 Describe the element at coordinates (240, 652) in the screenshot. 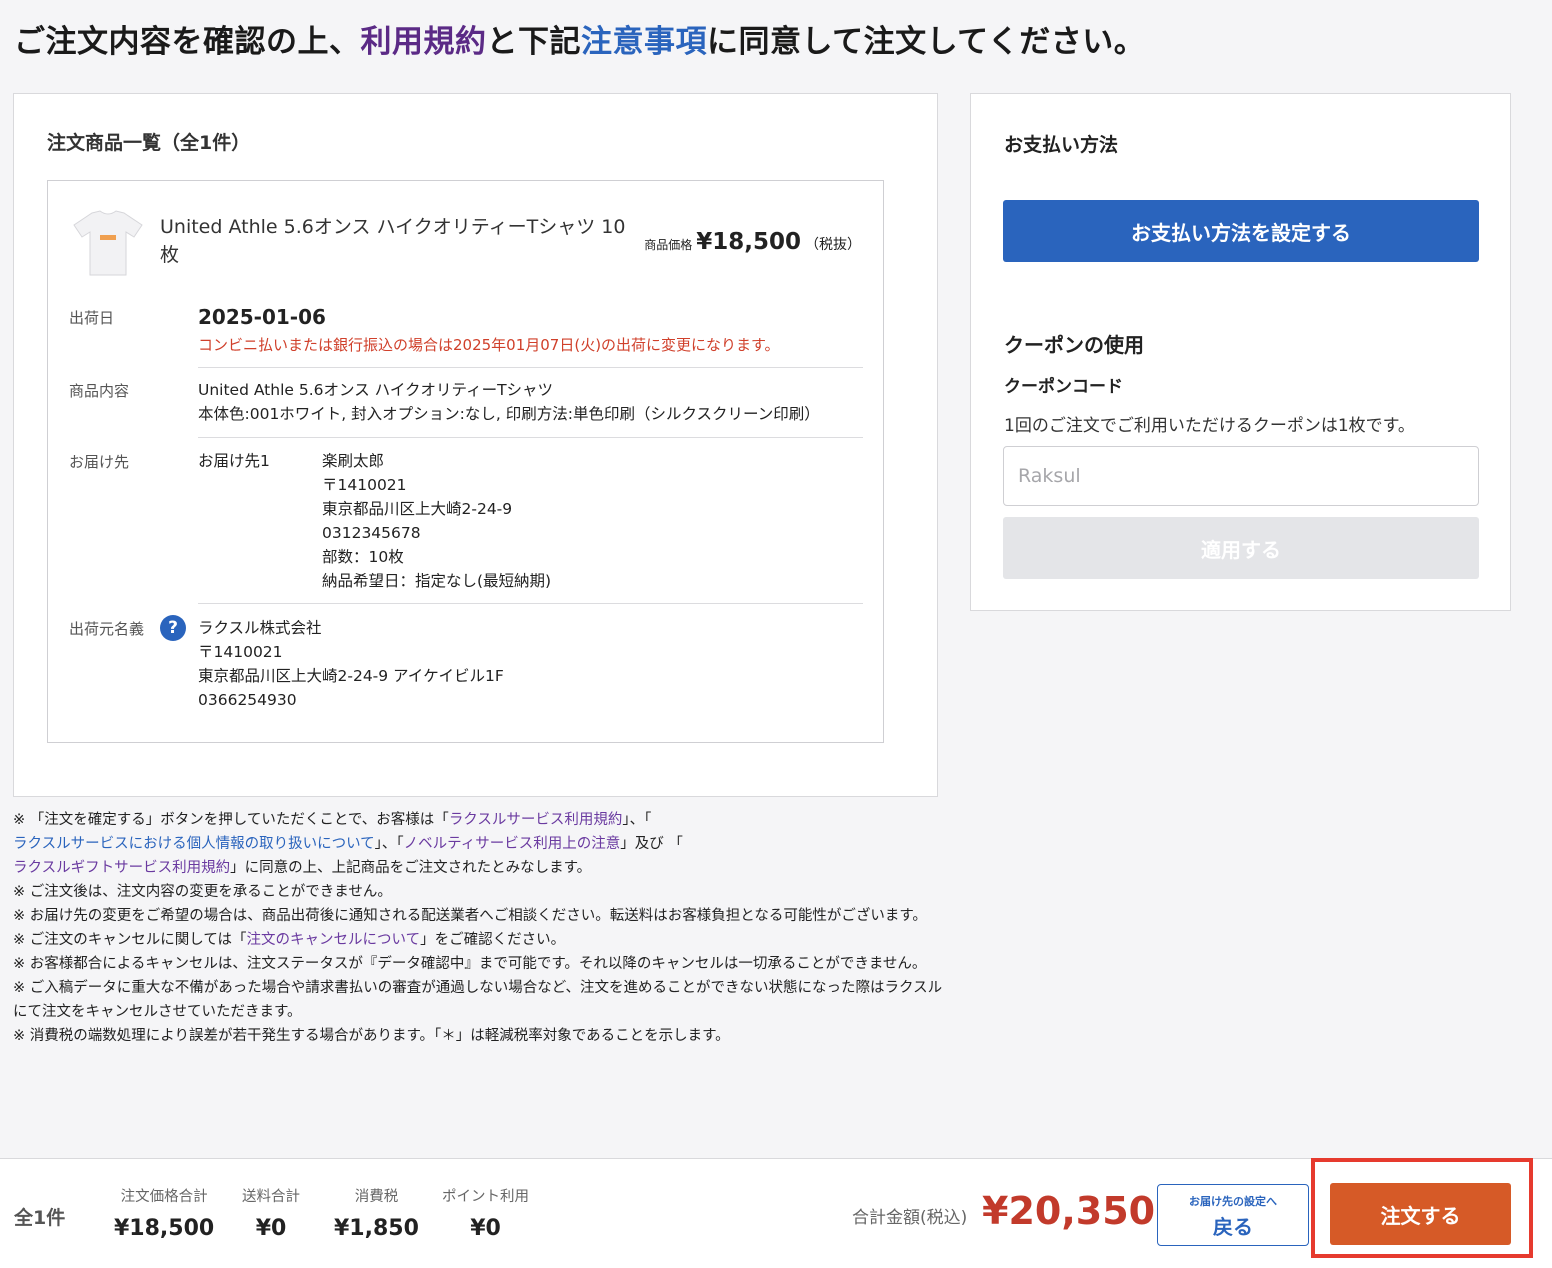

I see `sender-line: 〒1410021` at that location.